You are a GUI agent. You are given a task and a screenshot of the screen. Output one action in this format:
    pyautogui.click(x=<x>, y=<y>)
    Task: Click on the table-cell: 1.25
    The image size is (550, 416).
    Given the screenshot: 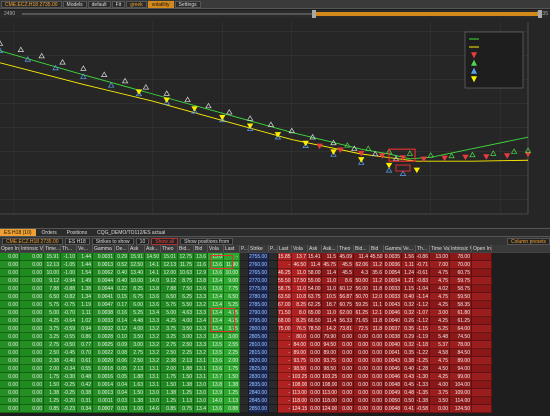 What is the action you would take?
    pyautogui.click(x=186, y=393)
    